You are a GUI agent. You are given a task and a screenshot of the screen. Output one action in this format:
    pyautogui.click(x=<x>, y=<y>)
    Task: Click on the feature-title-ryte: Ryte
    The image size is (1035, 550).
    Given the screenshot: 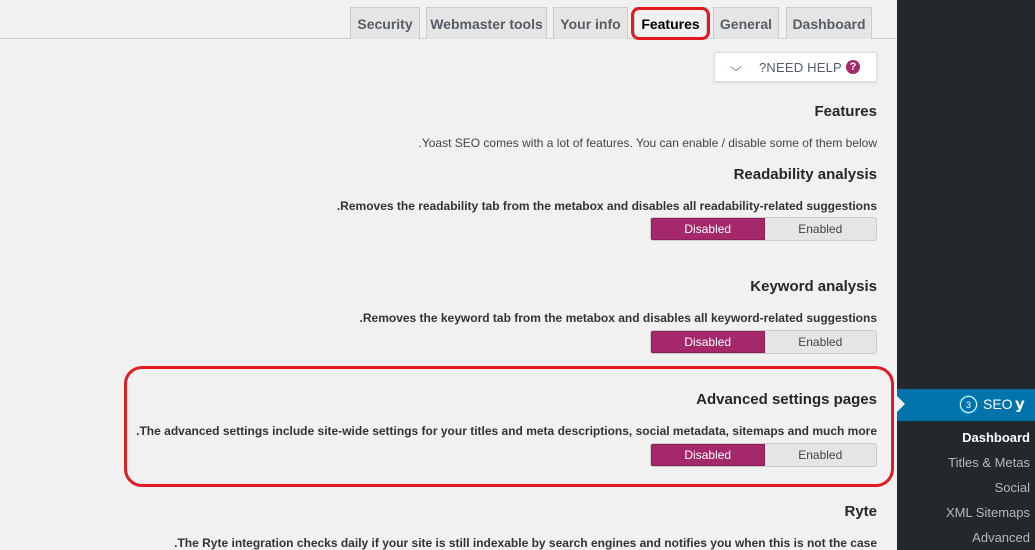 What is the action you would take?
    pyautogui.click(x=860, y=511)
    